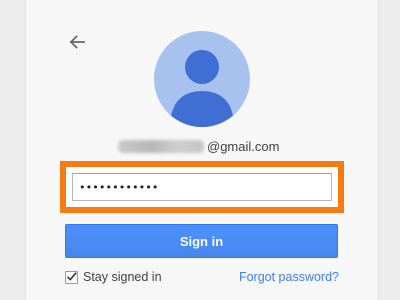 The height and width of the screenshot is (300, 400). Describe the element at coordinates (202, 88) in the screenshot. I see `user-silhouette-icon` at that location.